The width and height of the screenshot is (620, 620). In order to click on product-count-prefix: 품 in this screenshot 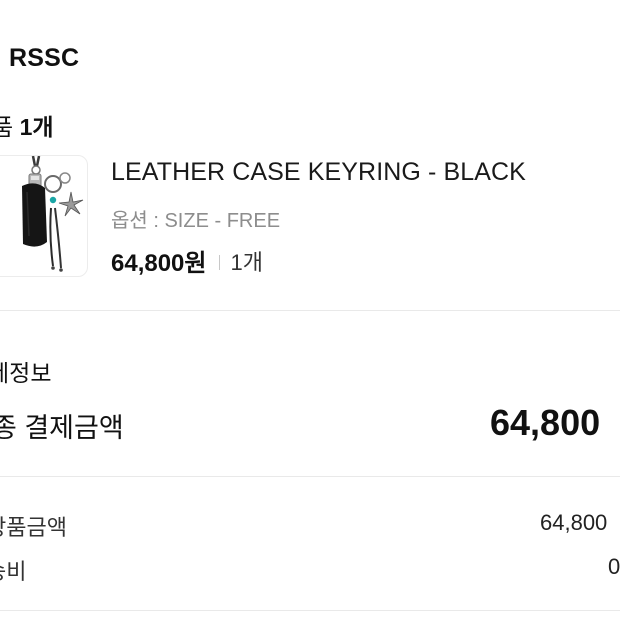, I will do `click(7, 127)`.